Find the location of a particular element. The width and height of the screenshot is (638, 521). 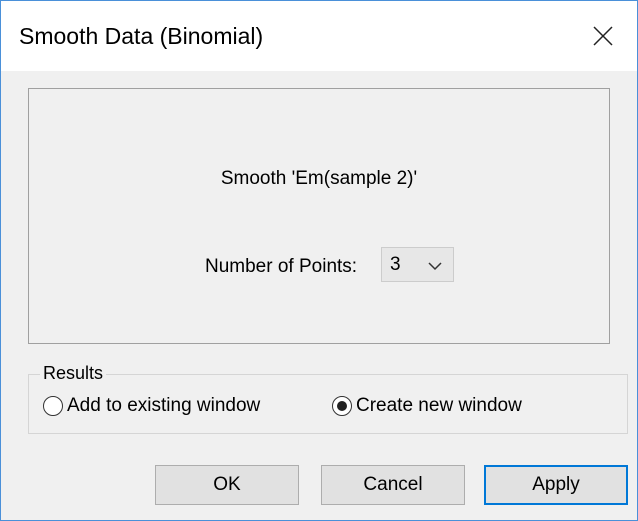

add-to-existing-window-radio: Add to existing window is located at coordinates (151, 406).